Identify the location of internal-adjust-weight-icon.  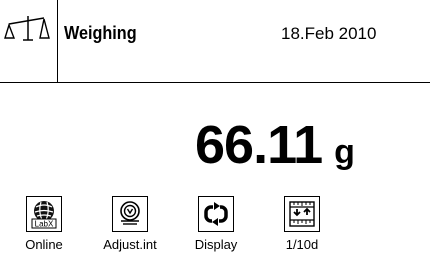
(130, 213).